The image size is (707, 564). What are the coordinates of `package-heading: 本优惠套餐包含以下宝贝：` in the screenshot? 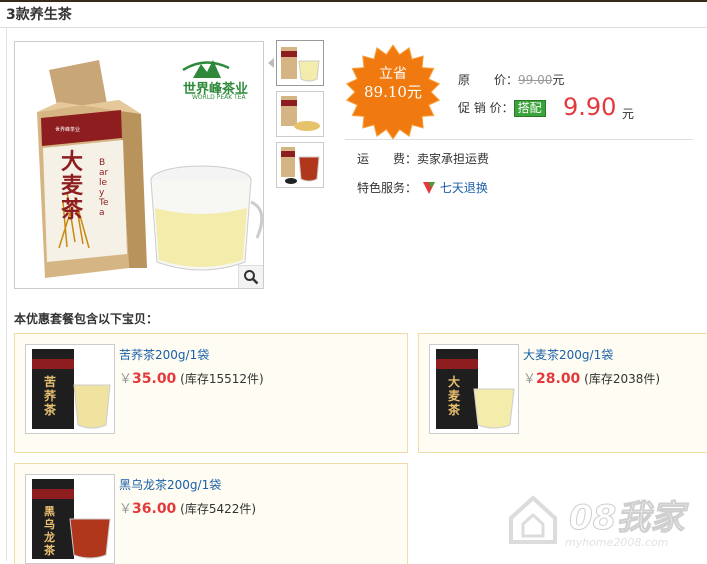 It's located at (86, 319).